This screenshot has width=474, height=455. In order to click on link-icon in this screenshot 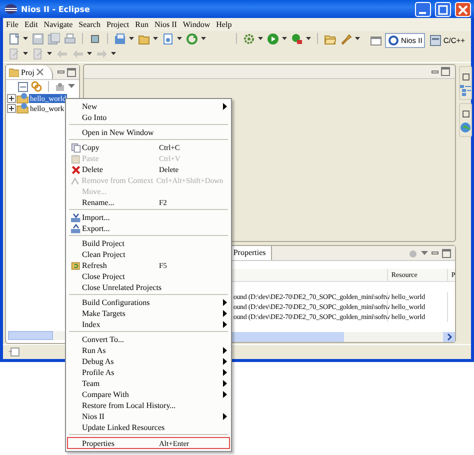, I will do `click(36, 86)`.